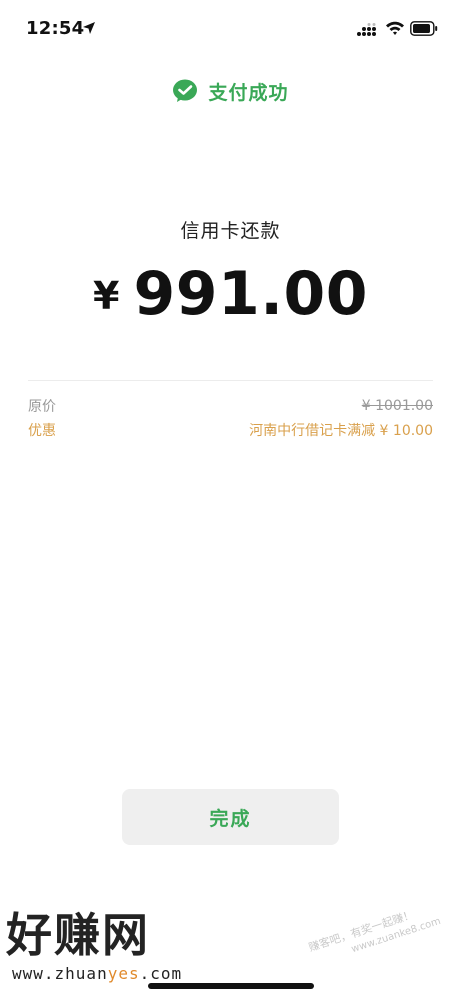 The image size is (461, 1000). I want to click on watermark-url-highlight: yes, so click(123, 973).